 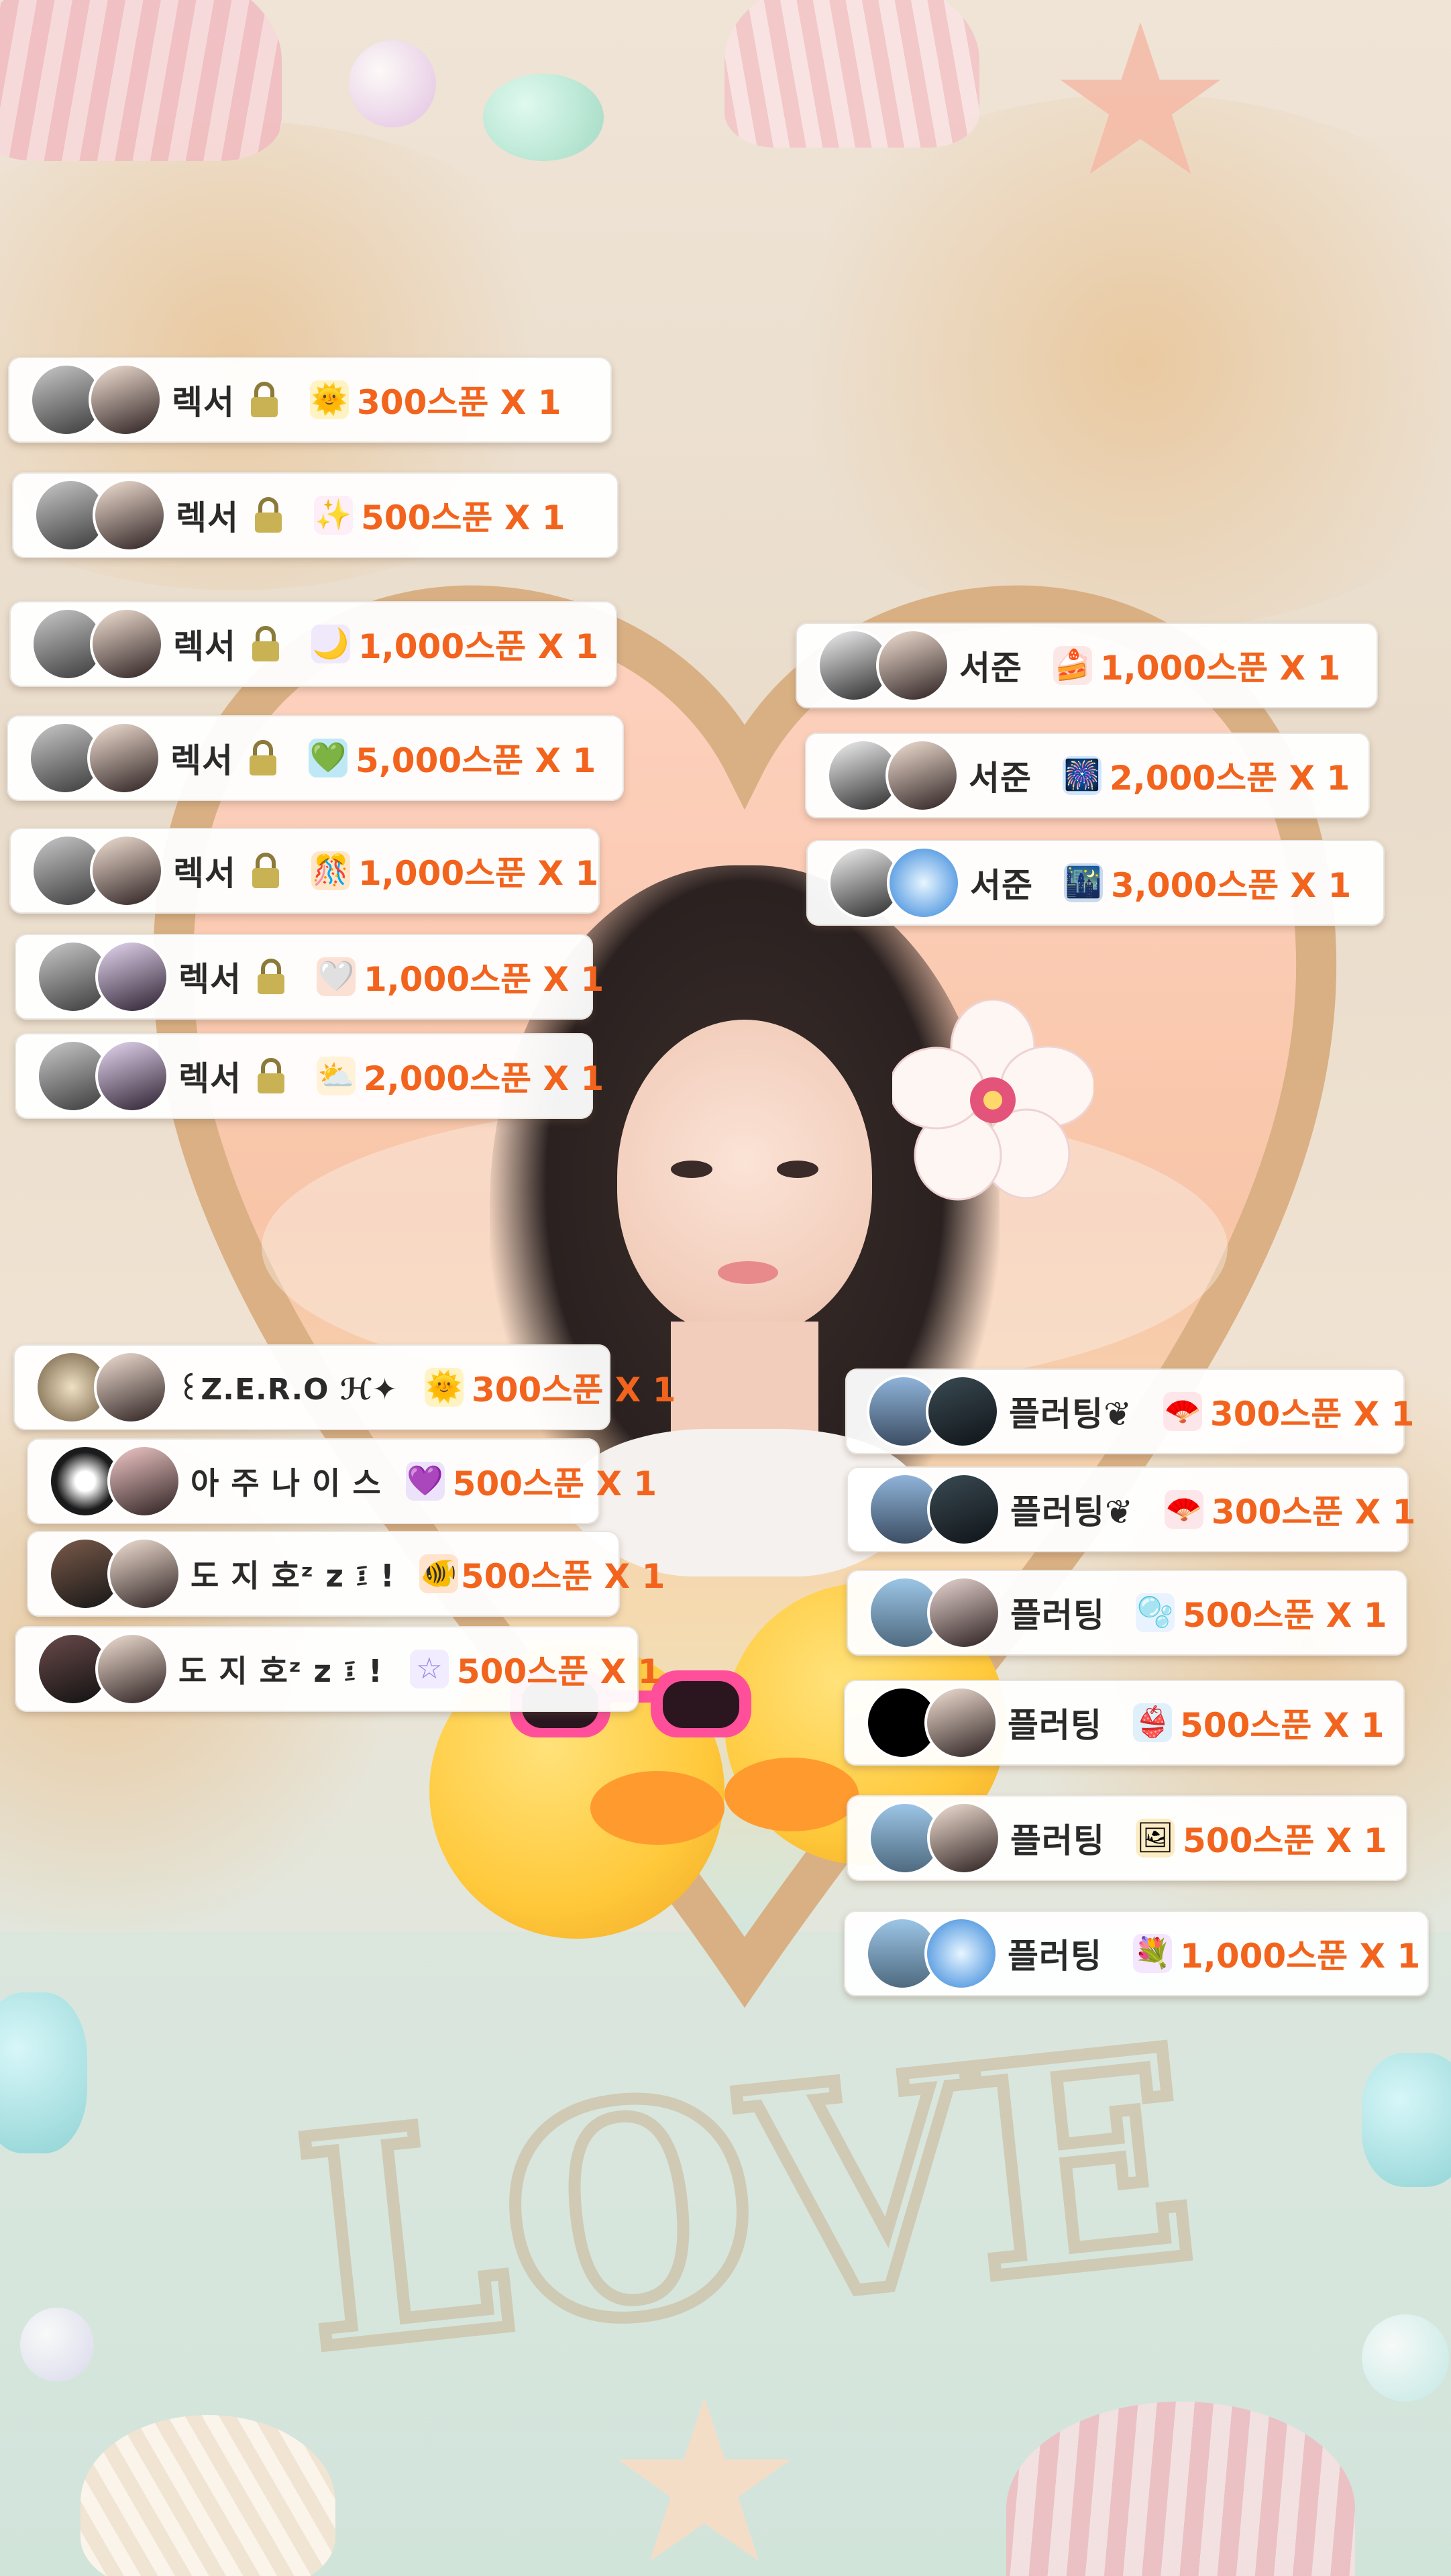 I want to click on gift-notification: 플러팅 🖼 500스푼 X 1, so click(x=1127, y=1838).